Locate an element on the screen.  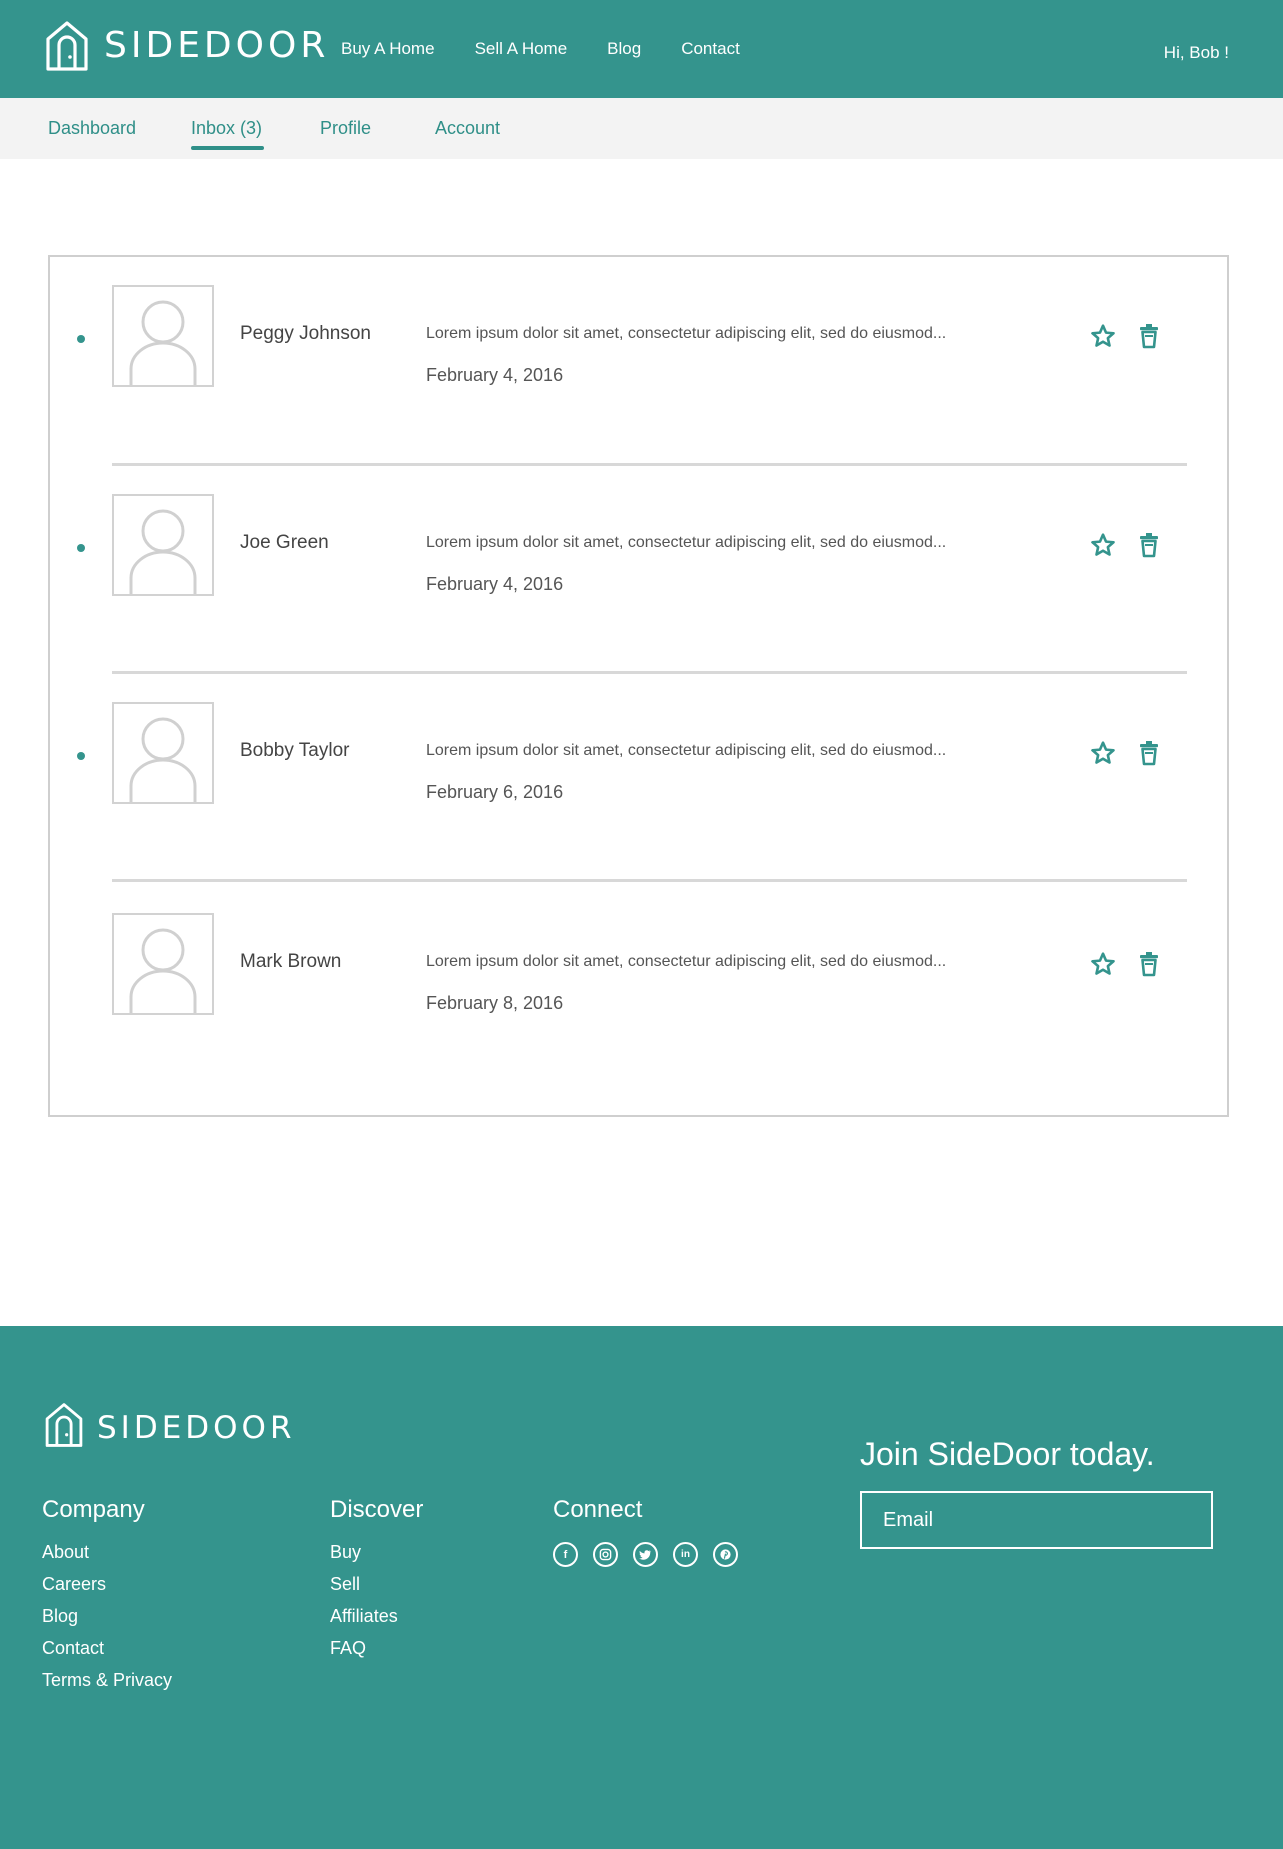
footer-link-buy: Buy is located at coordinates (376, 1552).